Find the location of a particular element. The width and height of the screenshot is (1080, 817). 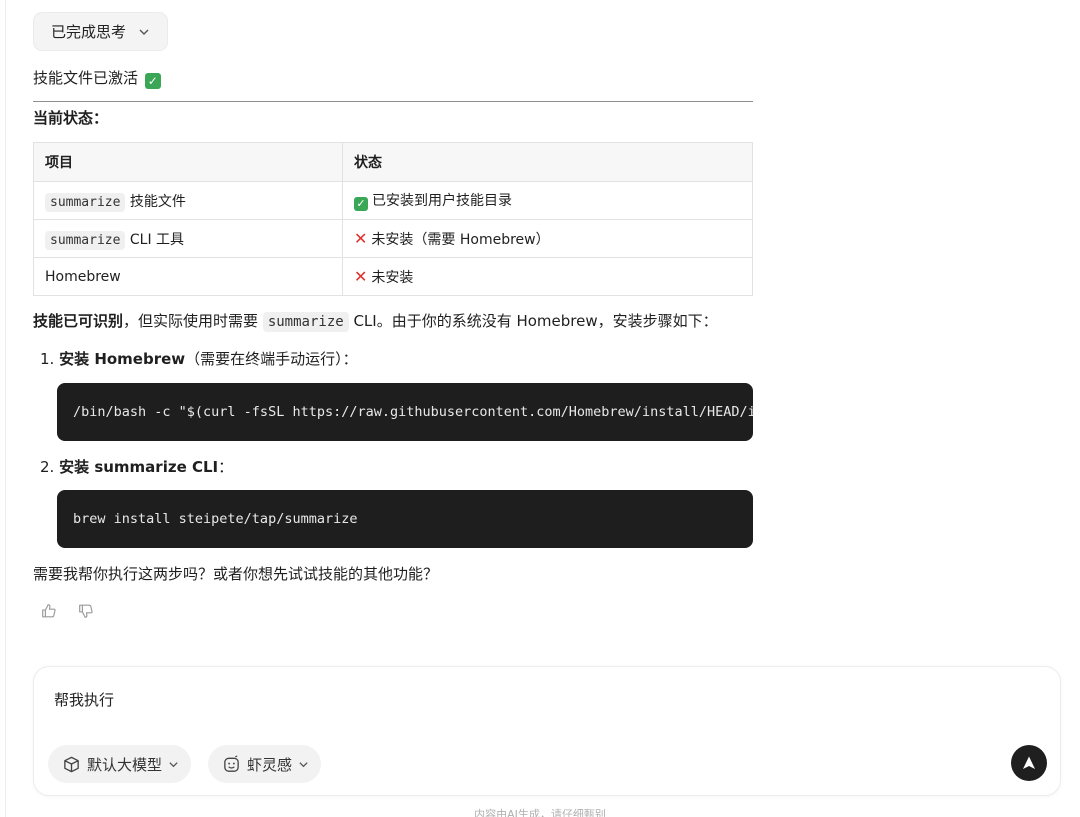

status-heading: 当前状态： is located at coordinates (71, 118).